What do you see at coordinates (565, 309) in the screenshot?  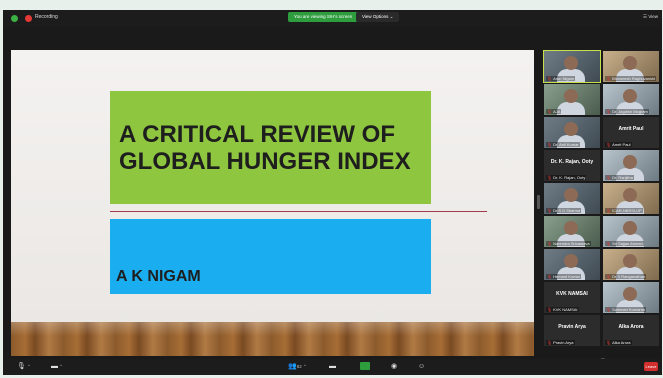 I see `participant-name: KVK NAMSAI` at bounding box center [565, 309].